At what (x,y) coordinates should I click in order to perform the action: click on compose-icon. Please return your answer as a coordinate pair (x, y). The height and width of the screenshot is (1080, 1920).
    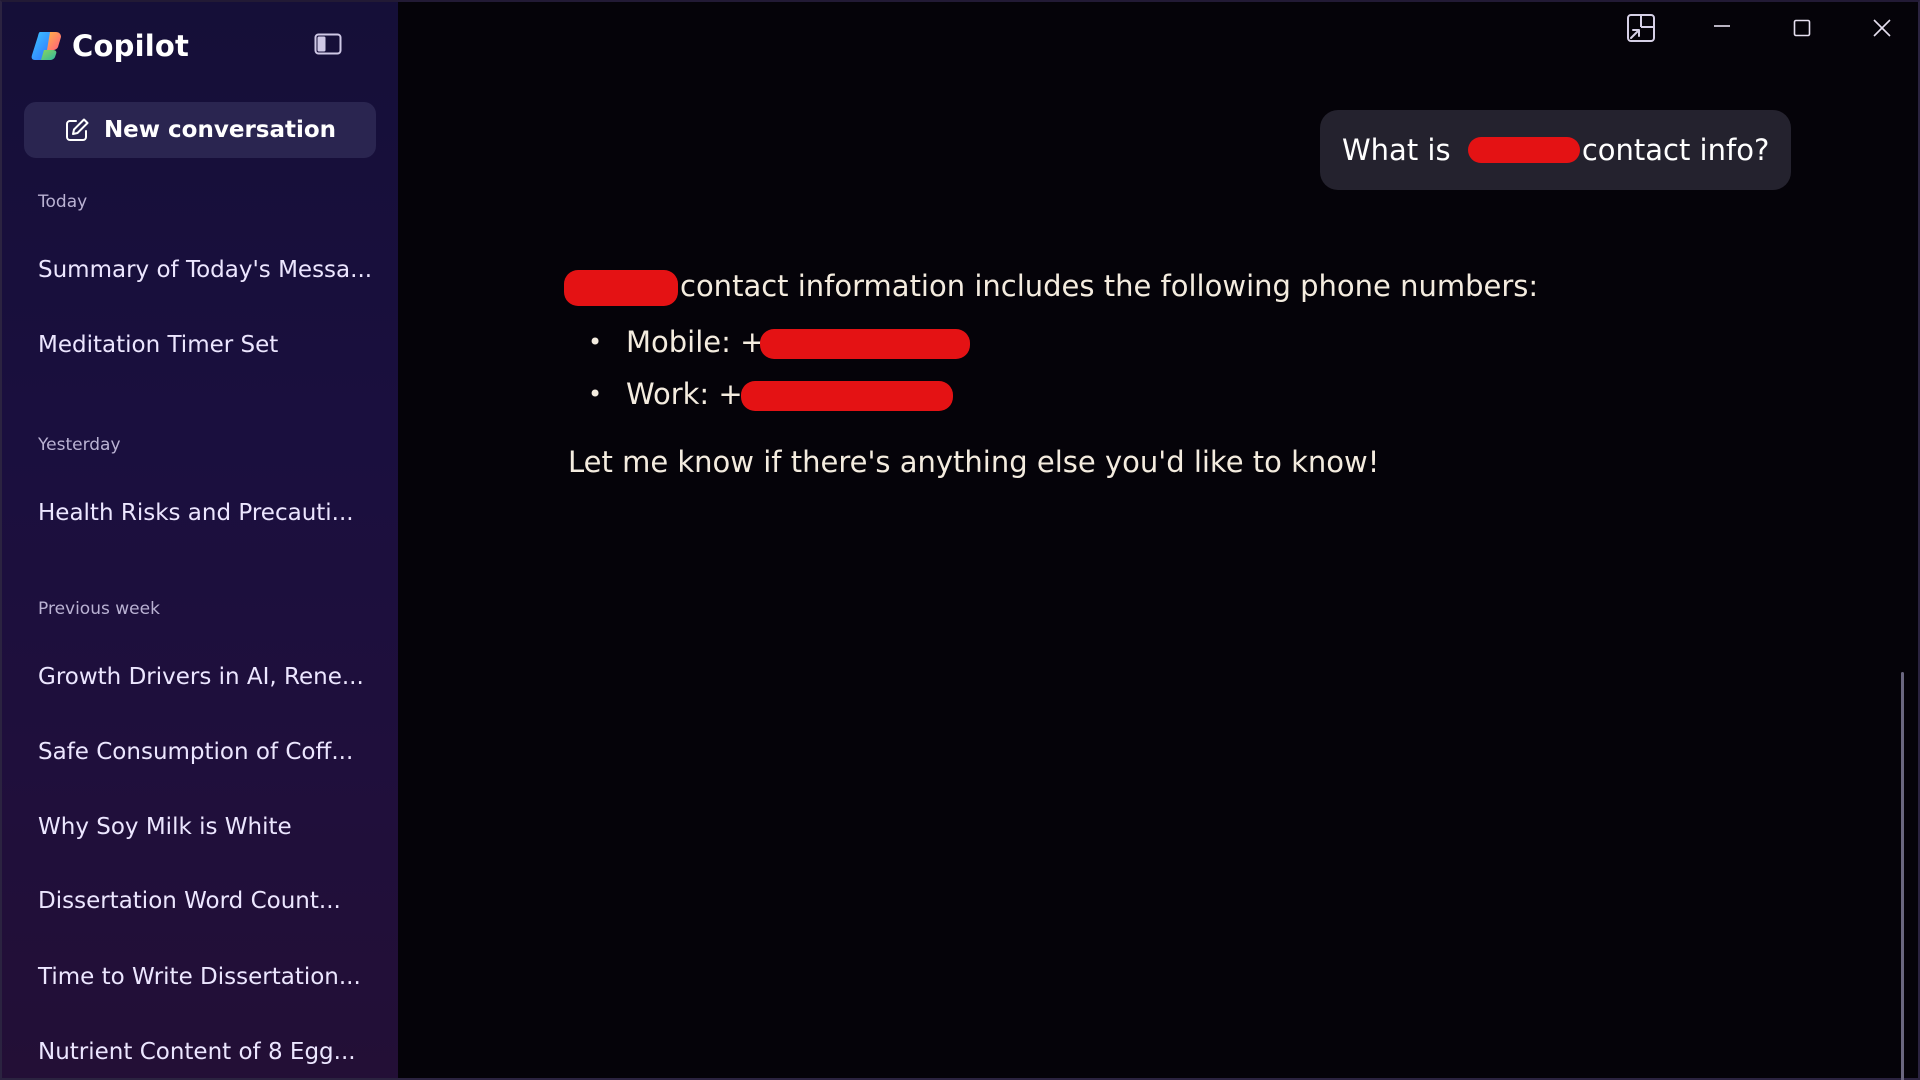
    Looking at the image, I should click on (77, 130).